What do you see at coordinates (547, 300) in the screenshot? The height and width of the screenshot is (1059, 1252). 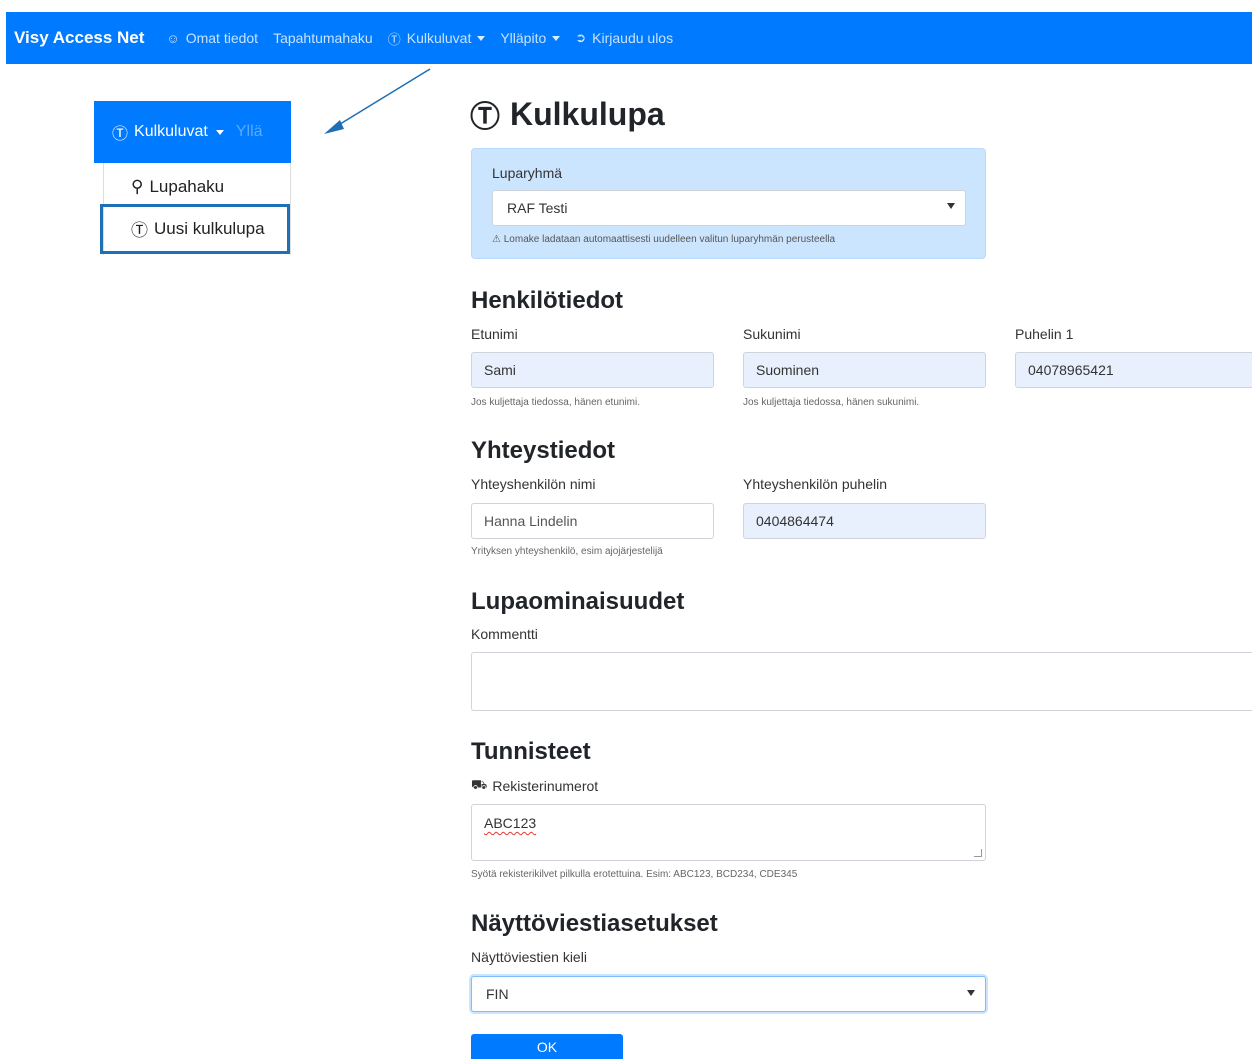 I see `person-heading: Henkilötiedot` at bounding box center [547, 300].